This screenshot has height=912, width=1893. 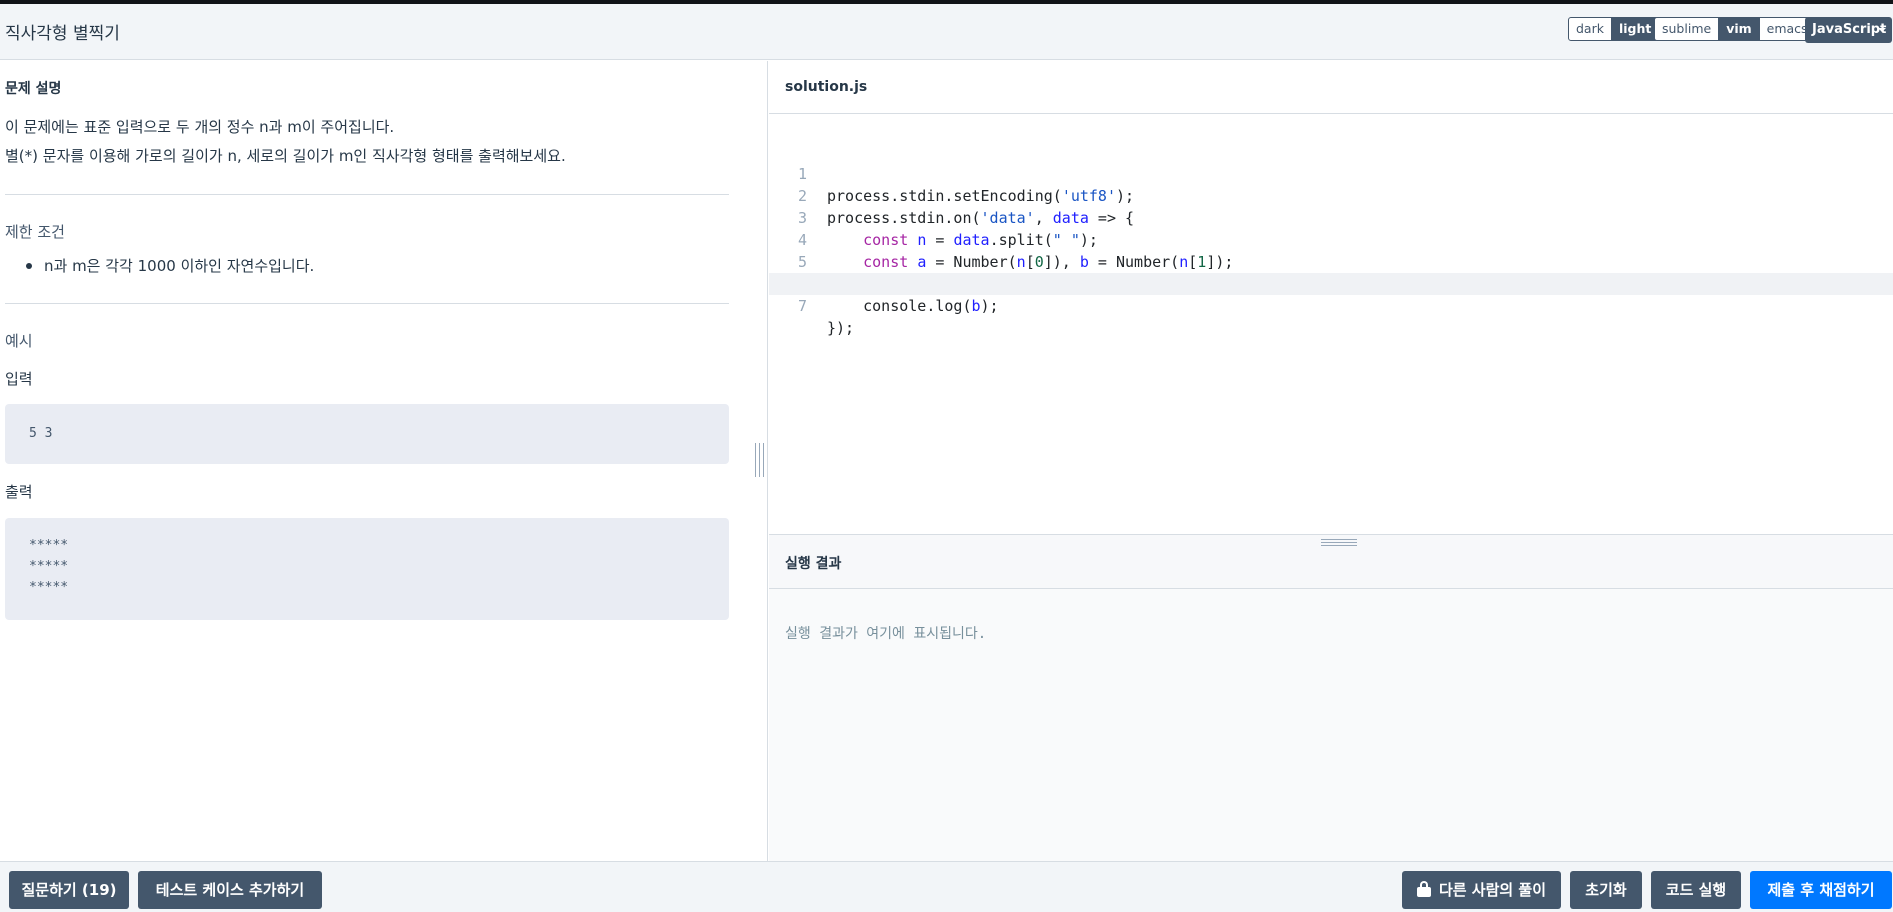 What do you see at coordinates (1331, 173) in the screenshot?
I see `code-line: 1 process.stdin.setEncoding('utf8');` at bounding box center [1331, 173].